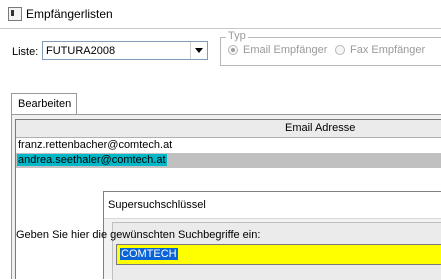  What do you see at coordinates (15, 14) in the screenshot?
I see `app-window-icon` at bounding box center [15, 14].